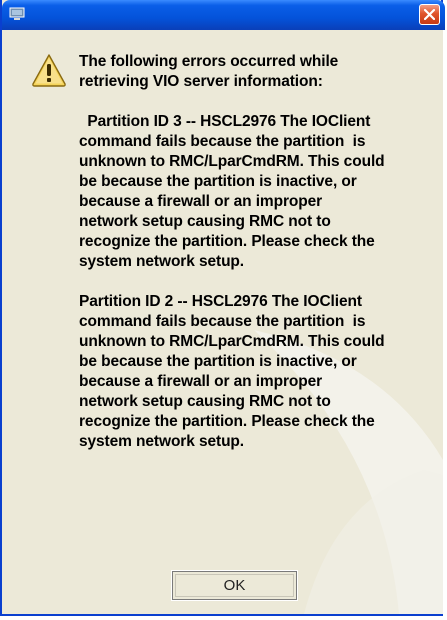 The height and width of the screenshot is (620, 447). What do you see at coordinates (209, 61) in the screenshot?
I see `message-heading-line: The following errors occurred while` at bounding box center [209, 61].